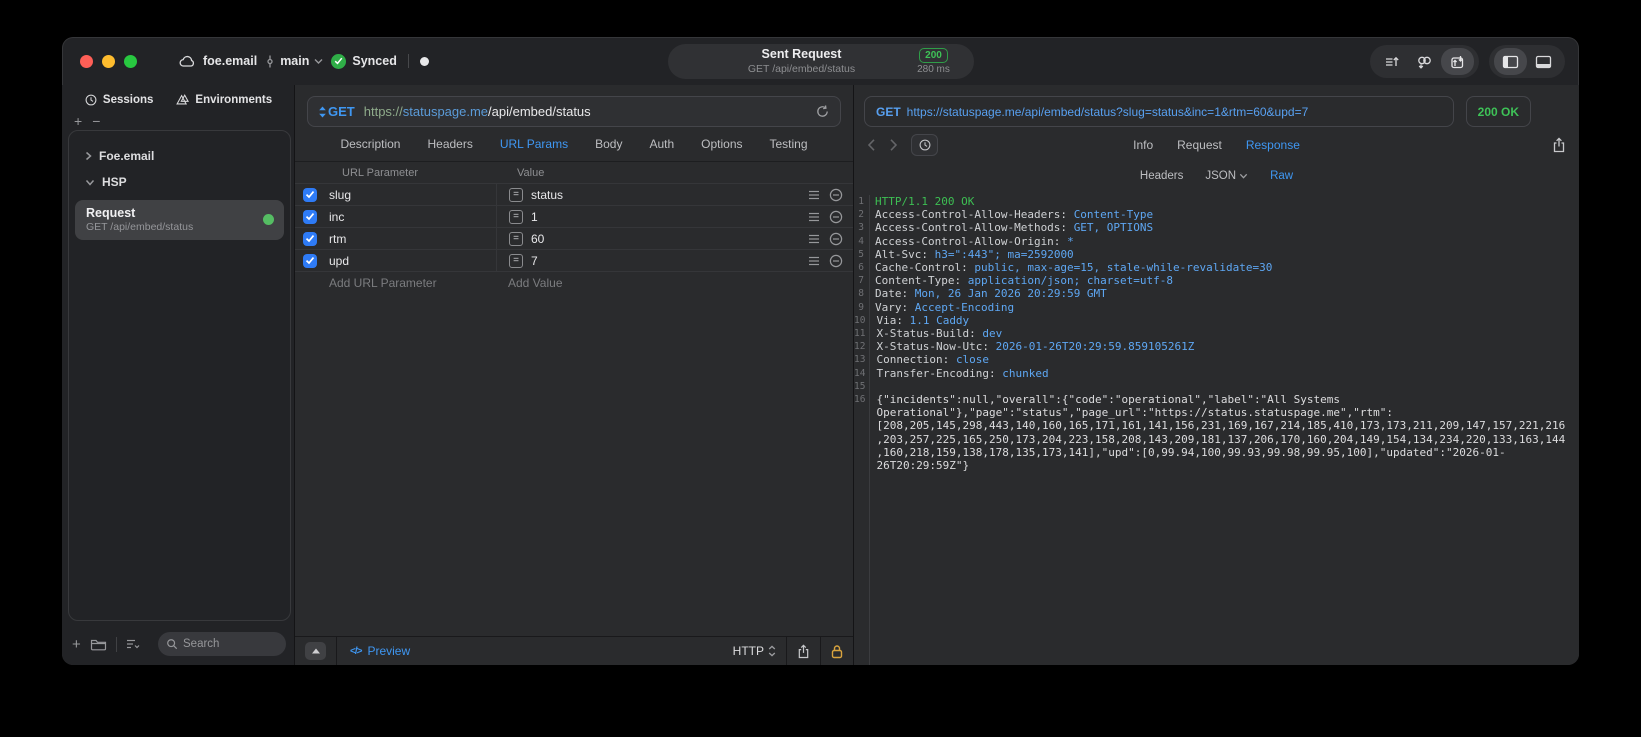 Image resolution: width=1641 pixels, height=737 pixels. What do you see at coordinates (801, 54) in the screenshot?
I see `sent-request-title: Sent Request` at bounding box center [801, 54].